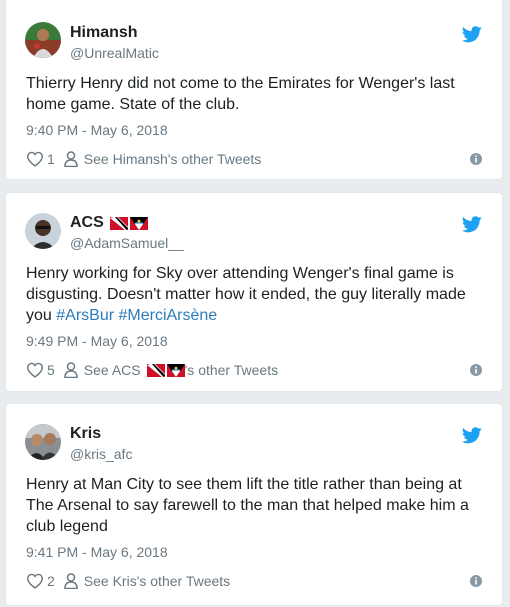 The width and height of the screenshot is (510, 607). I want to click on user-name: ACS, so click(109, 223).